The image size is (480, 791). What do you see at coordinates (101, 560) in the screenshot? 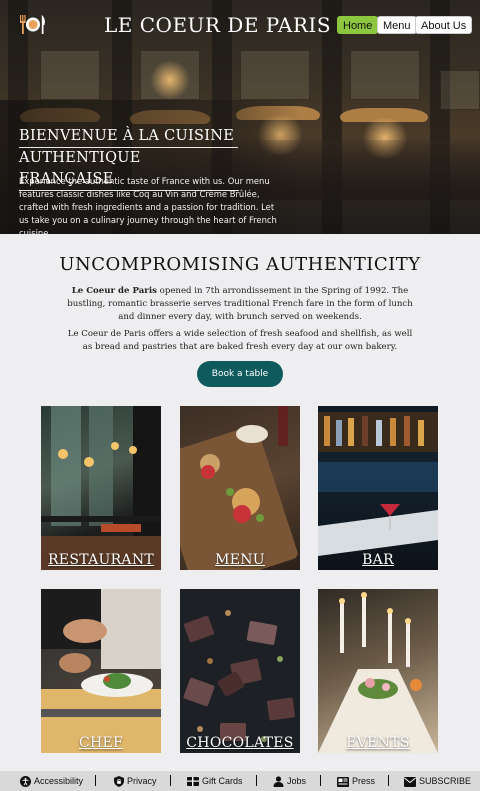
I see `tile-restaurant-label: RESTAURANT` at bounding box center [101, 560].